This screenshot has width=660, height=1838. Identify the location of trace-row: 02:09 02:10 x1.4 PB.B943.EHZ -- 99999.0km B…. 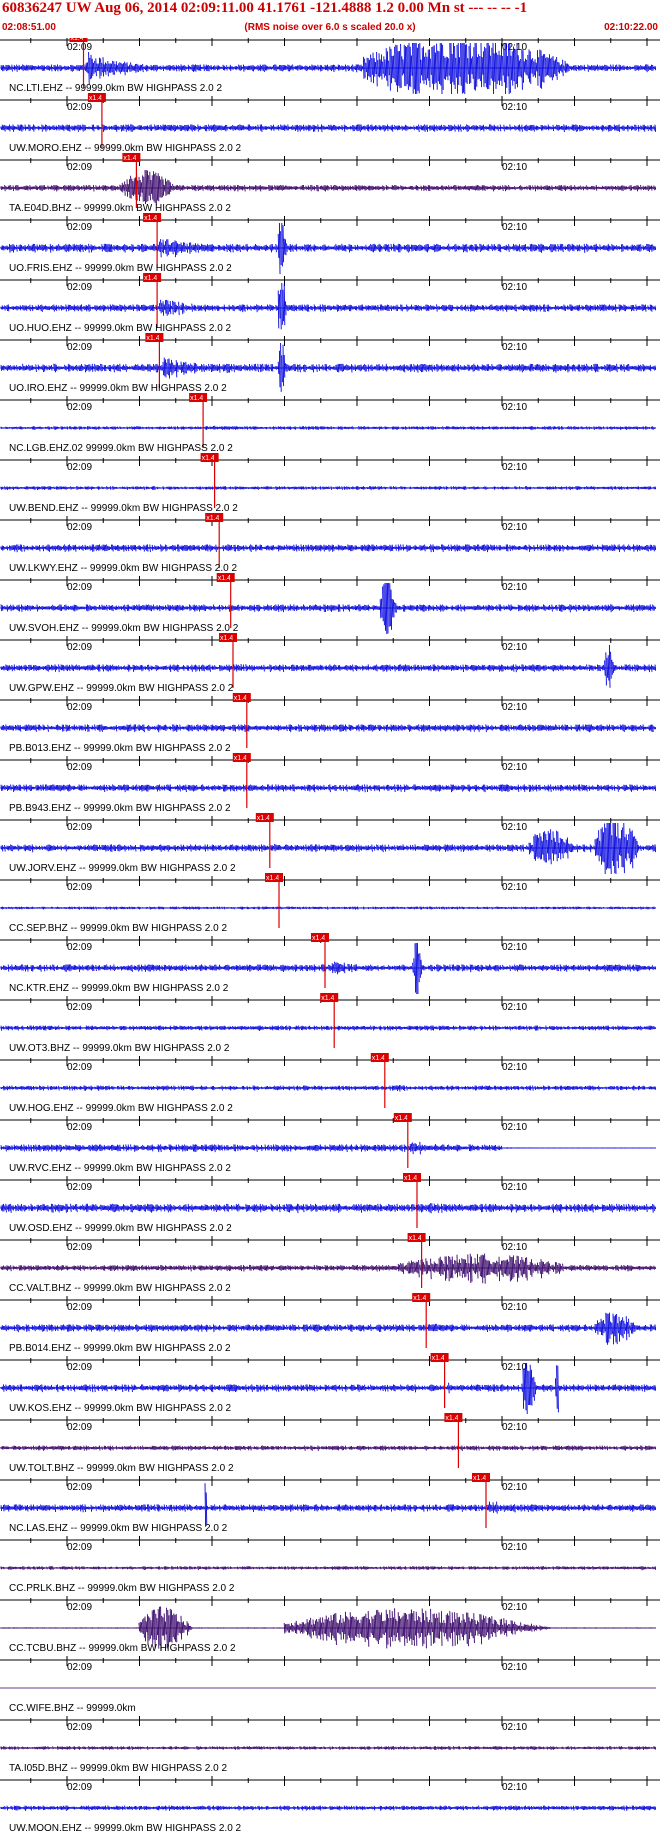
(330, 783).